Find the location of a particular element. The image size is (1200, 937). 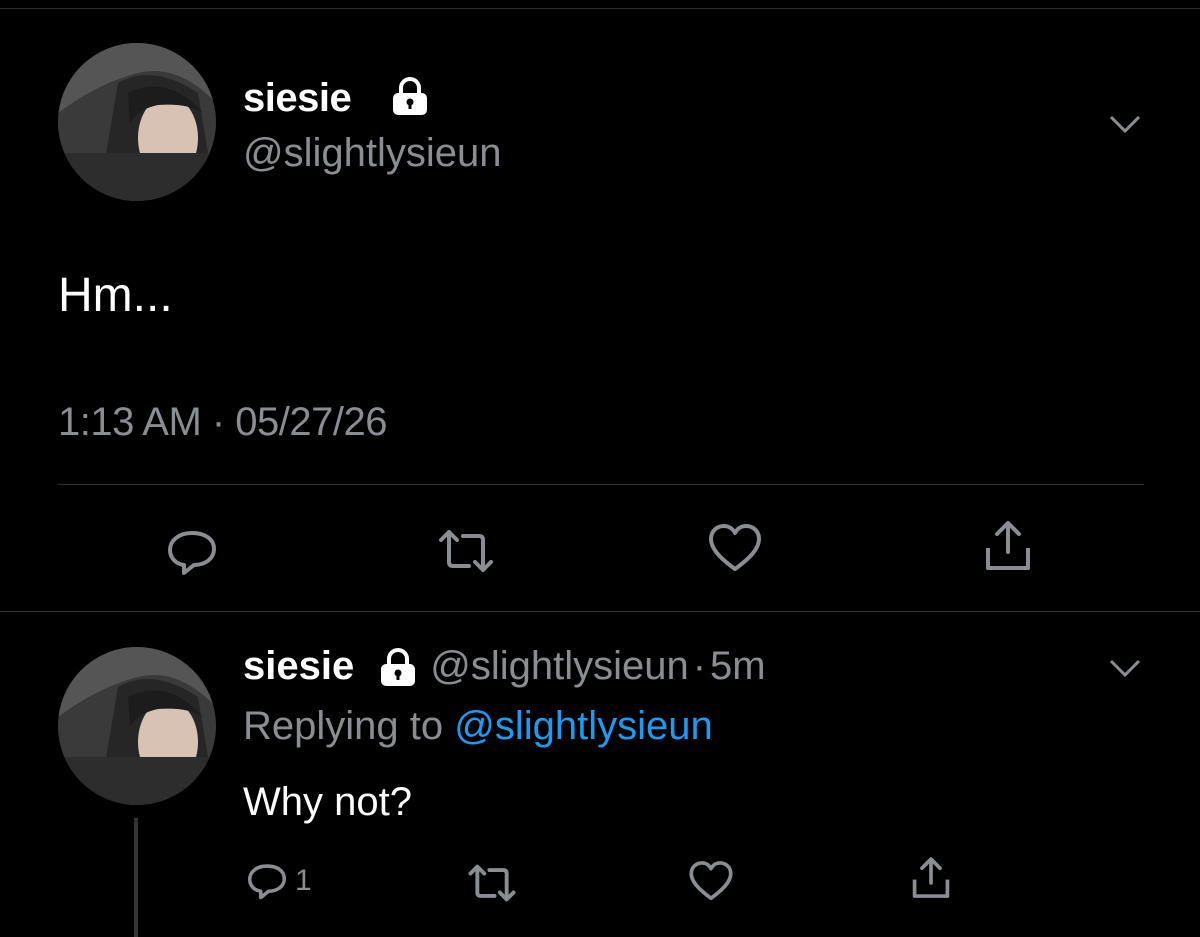

reply-button is located at coordinates (192, 552).